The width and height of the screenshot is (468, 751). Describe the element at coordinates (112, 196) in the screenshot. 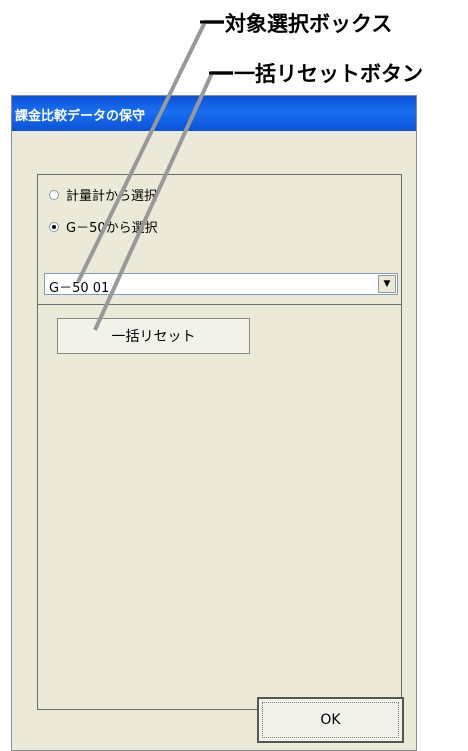

I see `radio-meter-label: 計量計から選択` at that location.